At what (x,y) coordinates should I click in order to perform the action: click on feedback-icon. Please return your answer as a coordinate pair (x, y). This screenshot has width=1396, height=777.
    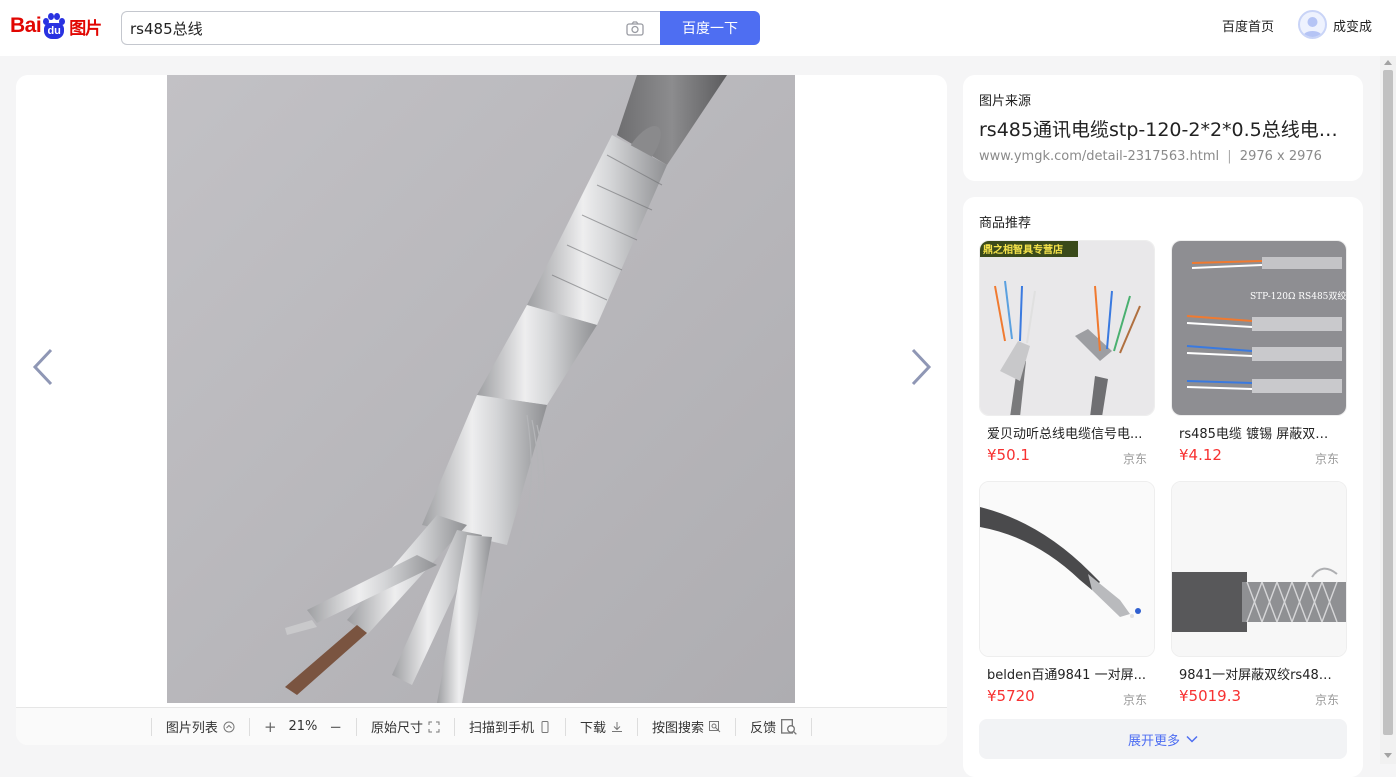
    Looking at the image, I should click on (789, 726).